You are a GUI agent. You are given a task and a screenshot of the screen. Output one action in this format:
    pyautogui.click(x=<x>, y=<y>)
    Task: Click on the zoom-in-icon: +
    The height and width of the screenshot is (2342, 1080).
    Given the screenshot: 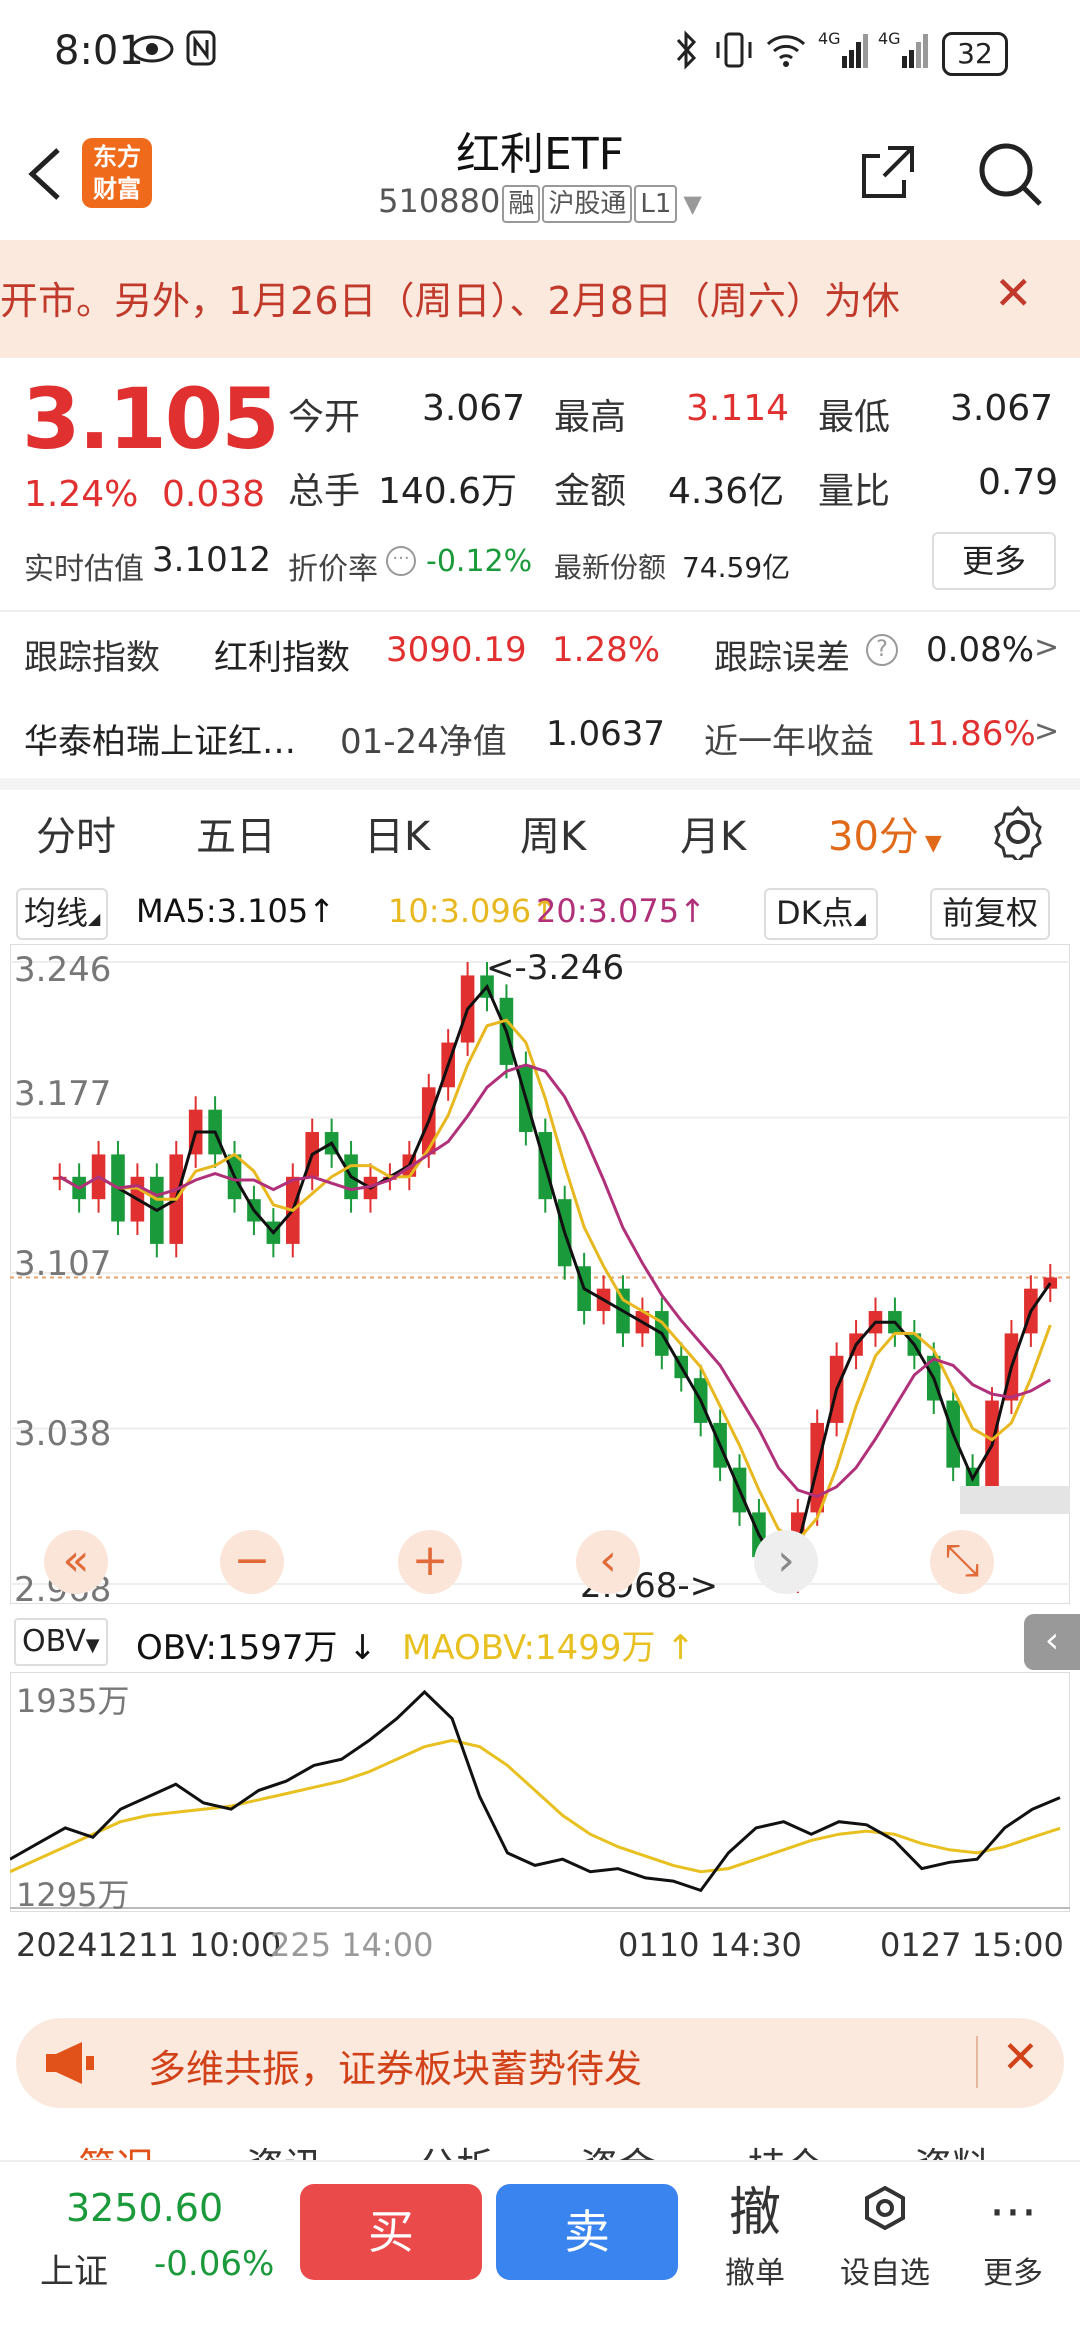 What is the action you would take?
    pyautogui.click(x=430, y=1562)
    